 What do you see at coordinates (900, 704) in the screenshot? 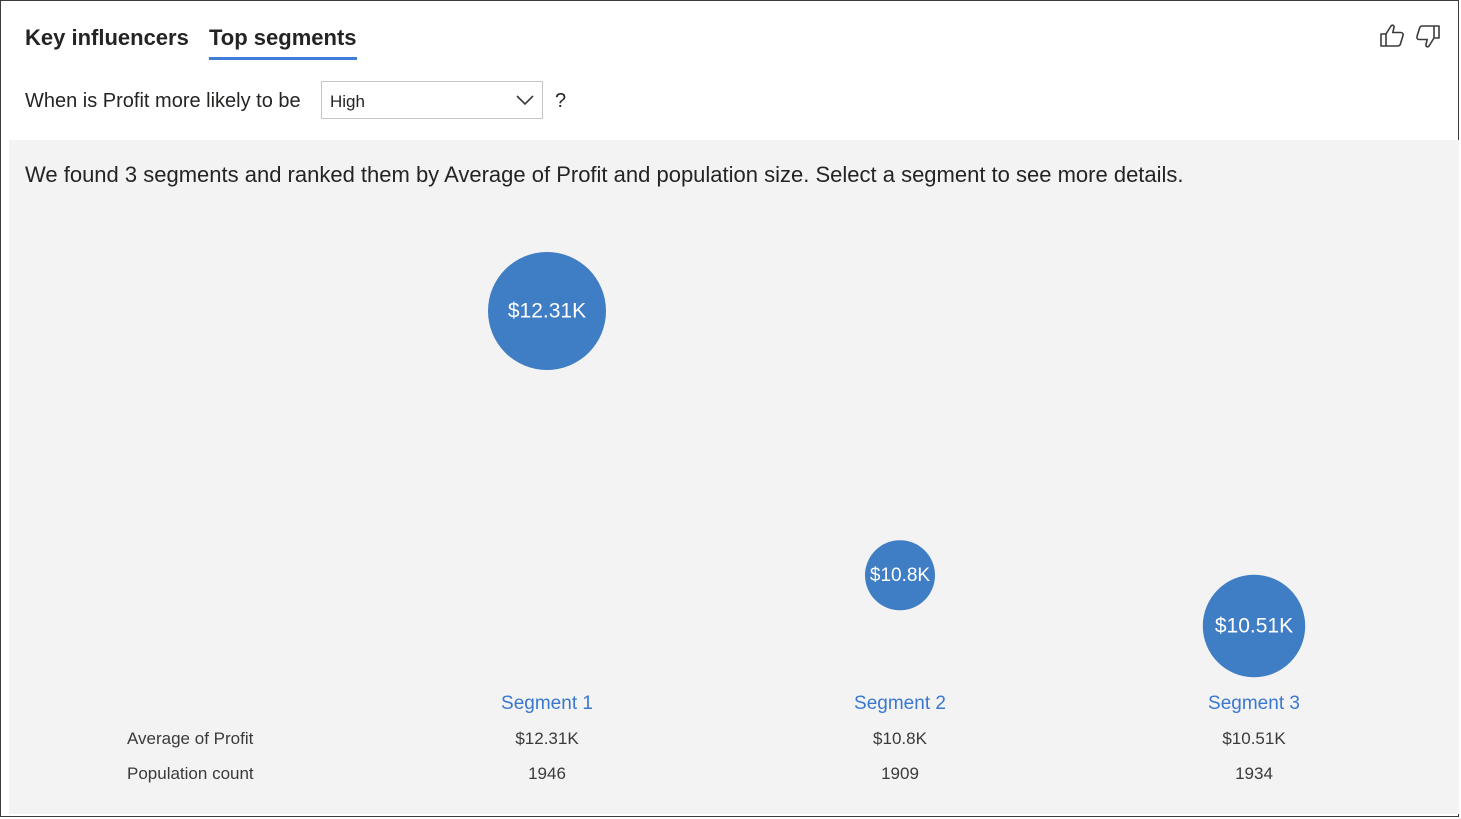
I see `segment-2-link: Segment 2` at bounding box center [900, 704].